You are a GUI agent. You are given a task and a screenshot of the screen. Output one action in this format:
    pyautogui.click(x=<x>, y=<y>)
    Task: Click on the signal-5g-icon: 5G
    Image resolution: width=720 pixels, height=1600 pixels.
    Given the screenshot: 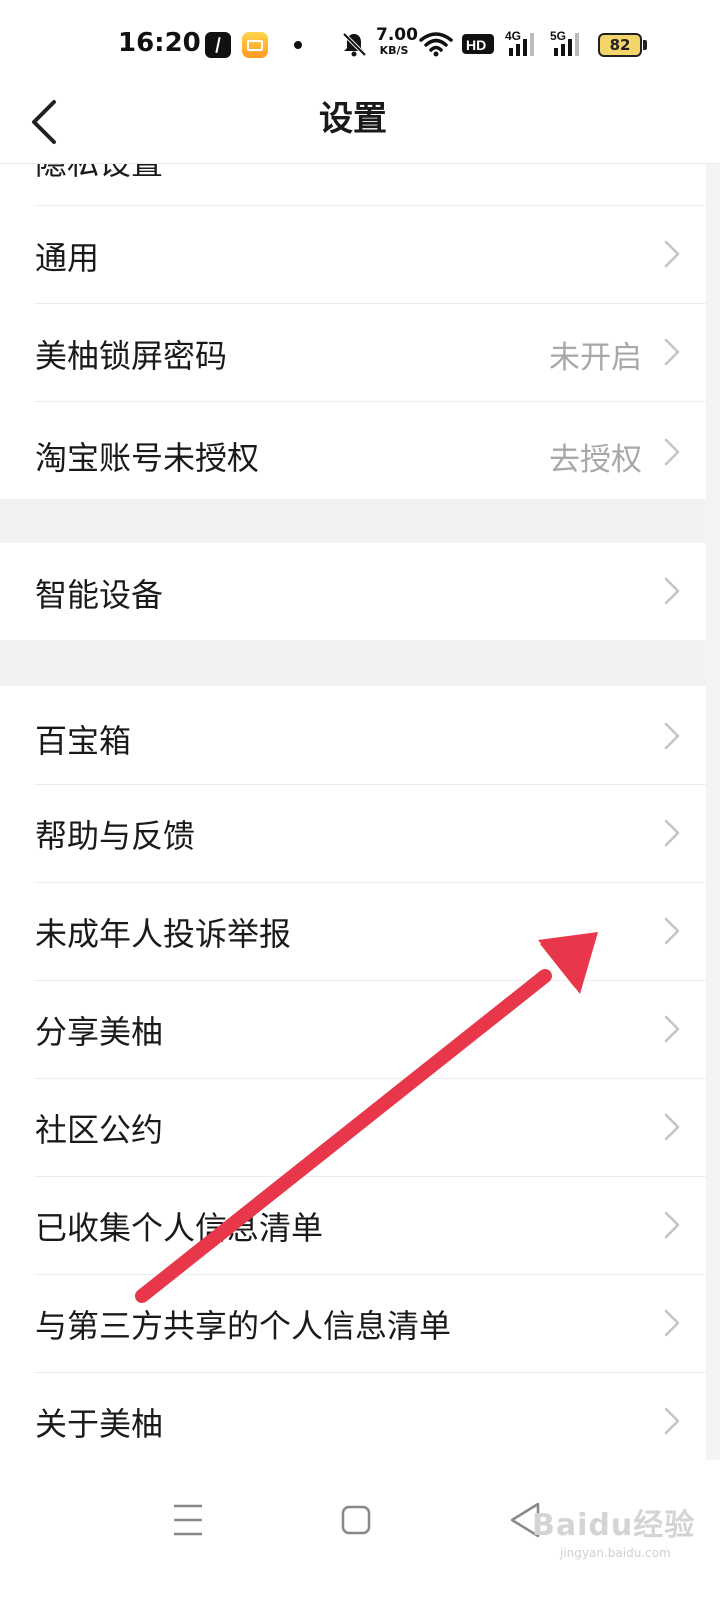 What is the action you would take?
    pyautogui.click(x=564, y=42)
    